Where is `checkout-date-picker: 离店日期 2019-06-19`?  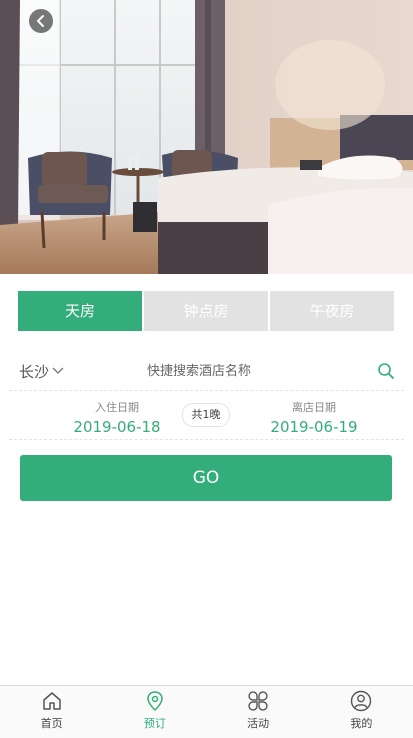 checkout-date-picker: 离店日期 2019-06-19 is located at coordinates (314, 413).